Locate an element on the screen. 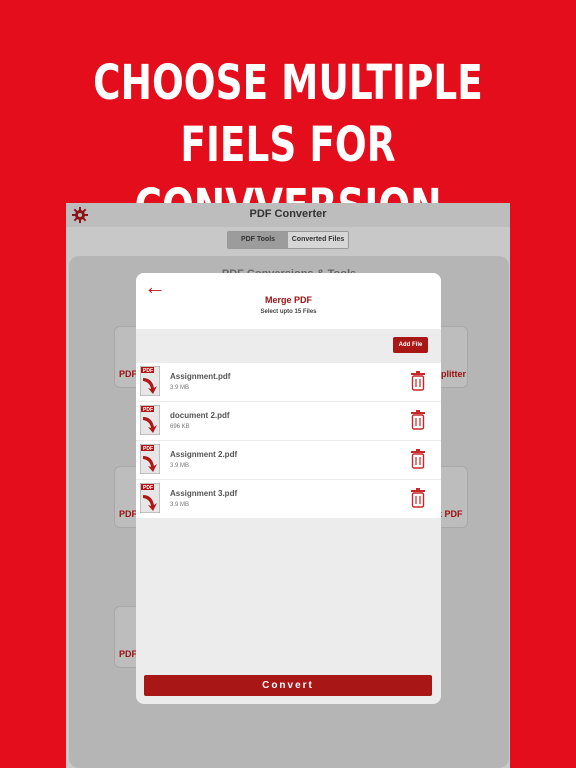 The image size is (576, 768). tab-converted-files: Converted Files is located at coordinates (318, 240).